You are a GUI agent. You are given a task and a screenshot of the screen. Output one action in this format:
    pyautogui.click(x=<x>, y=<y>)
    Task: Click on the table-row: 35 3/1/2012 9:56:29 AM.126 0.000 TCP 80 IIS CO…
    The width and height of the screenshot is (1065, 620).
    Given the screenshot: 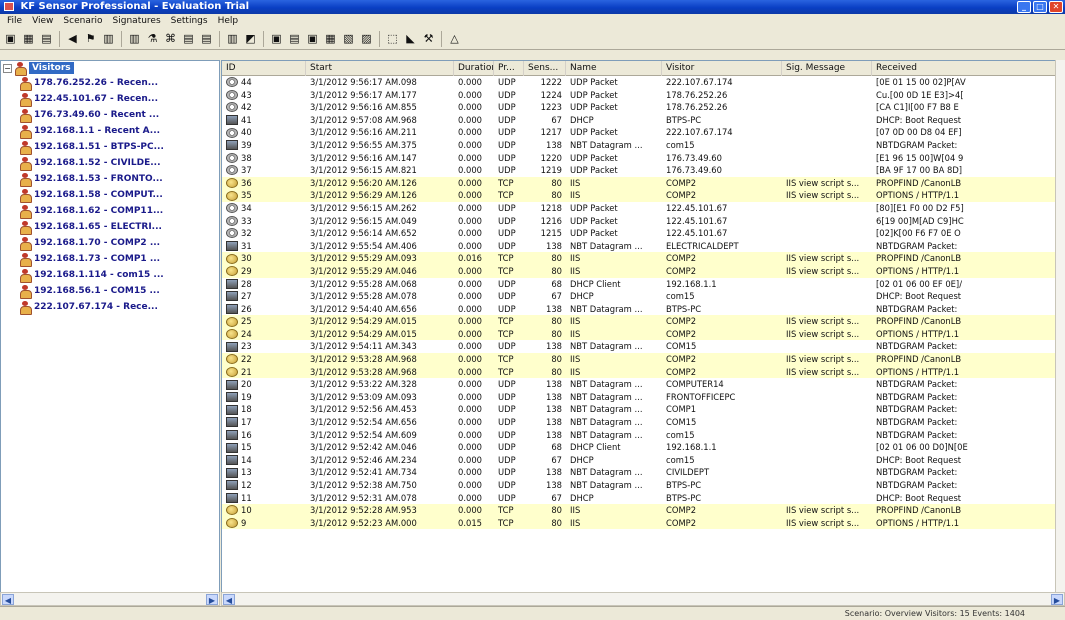 What is the action you would take?
    pyautogui.click(x=643, y=195)
    